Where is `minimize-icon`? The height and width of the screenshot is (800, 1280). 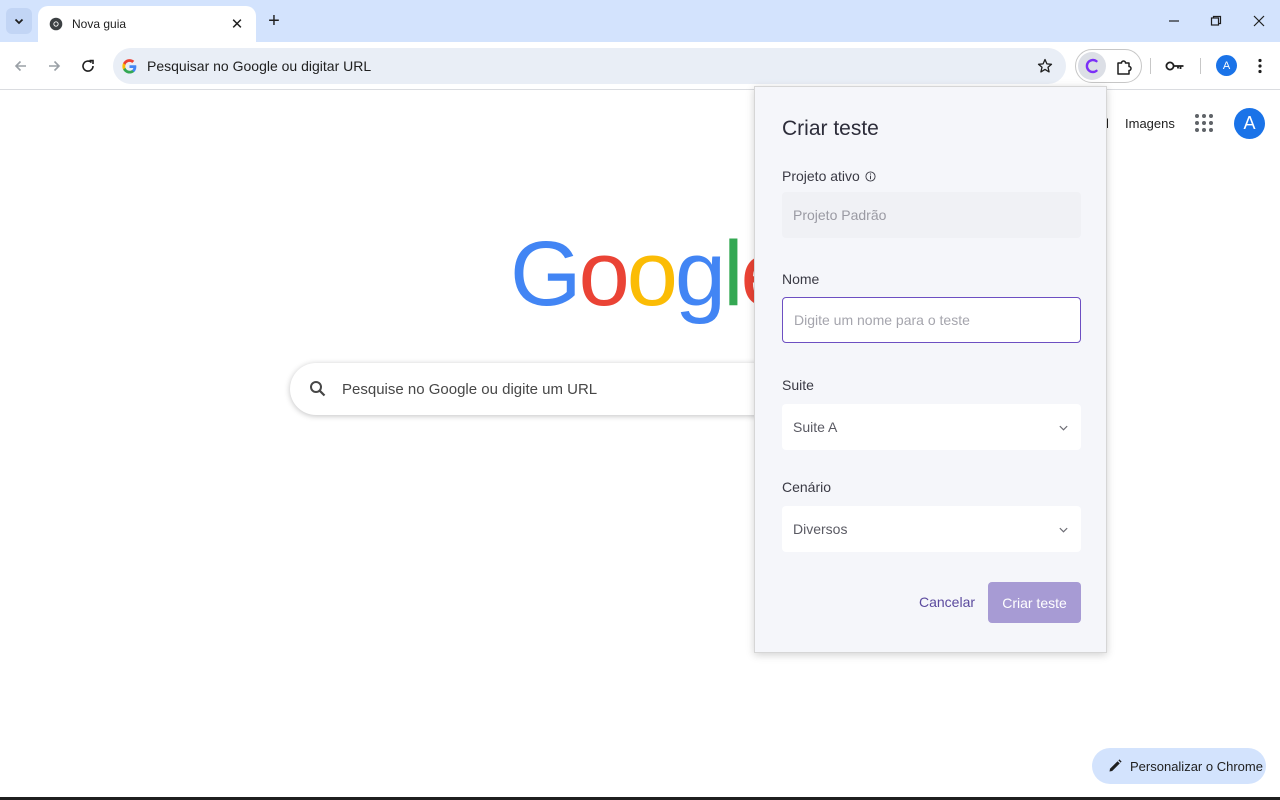
minimize-icon is located at coordinates (1174, 21).